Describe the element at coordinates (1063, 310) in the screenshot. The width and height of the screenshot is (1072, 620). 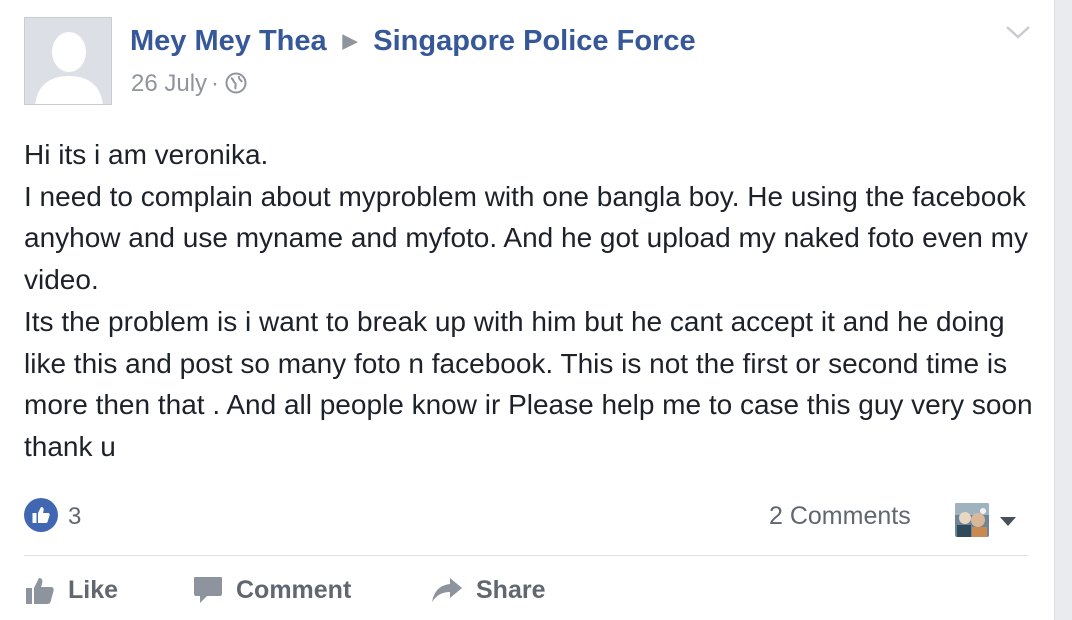
I see `page-right-edge` at that location.